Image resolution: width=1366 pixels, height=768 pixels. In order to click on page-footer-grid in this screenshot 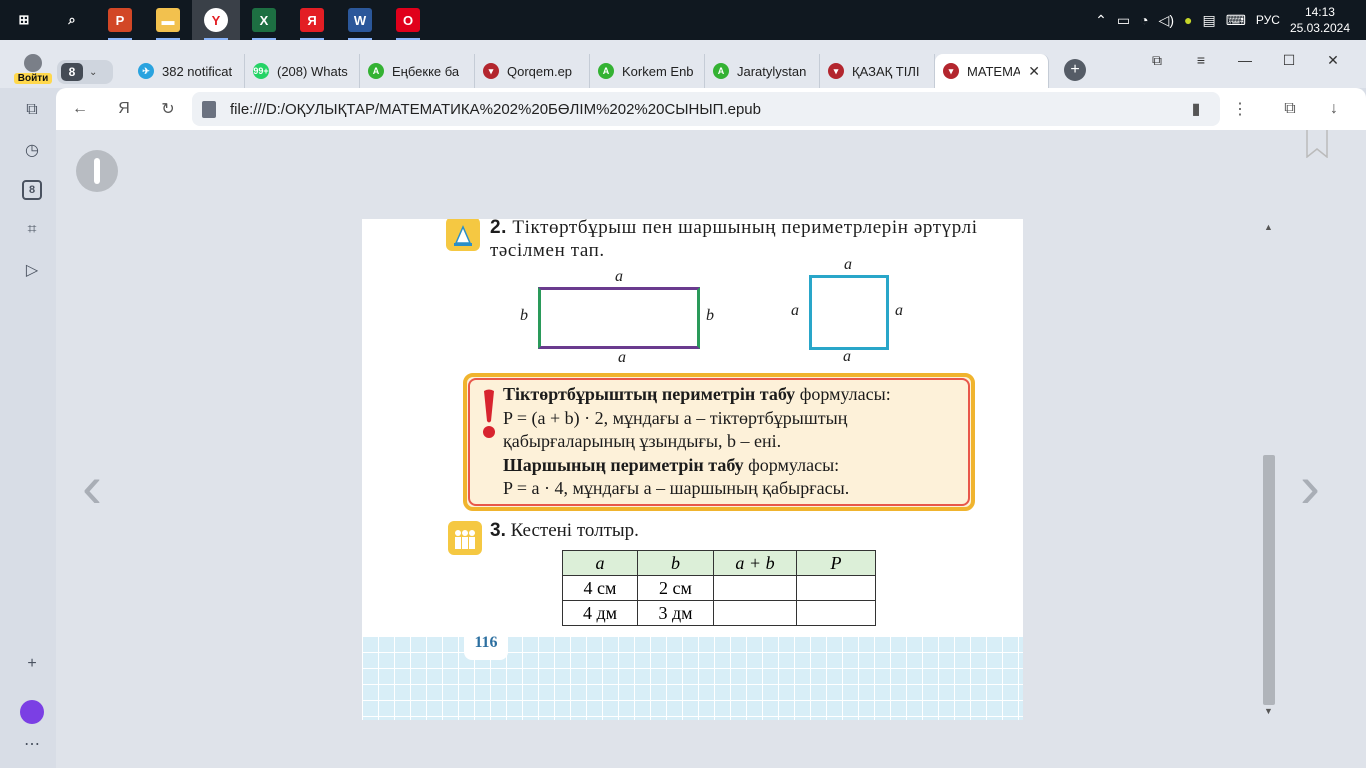, I will do `click(692, 678)`.